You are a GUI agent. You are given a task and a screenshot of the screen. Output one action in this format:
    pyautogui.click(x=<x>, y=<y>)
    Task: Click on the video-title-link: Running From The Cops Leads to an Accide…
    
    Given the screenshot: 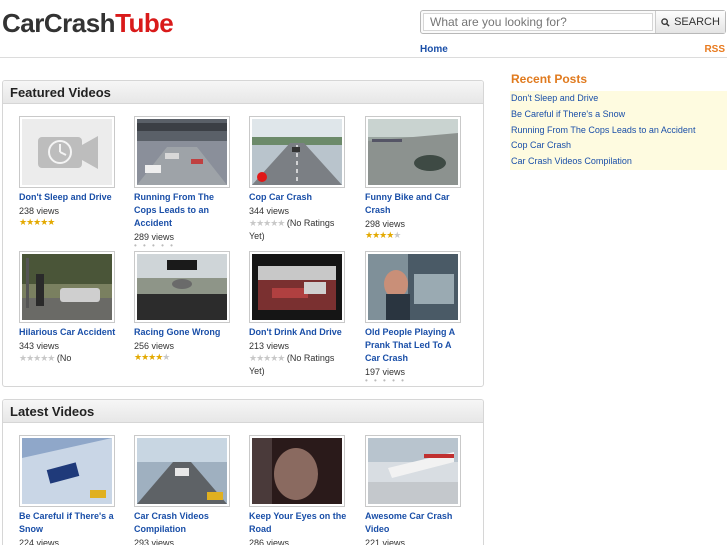 What is the action you would take?
    pyautogui.click(x=184, y=210)
    